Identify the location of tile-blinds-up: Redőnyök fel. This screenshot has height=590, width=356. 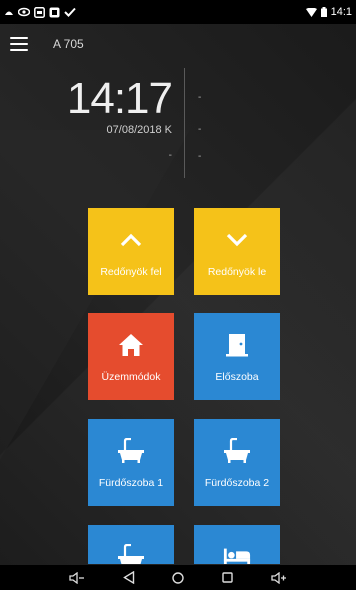
(131, 251).